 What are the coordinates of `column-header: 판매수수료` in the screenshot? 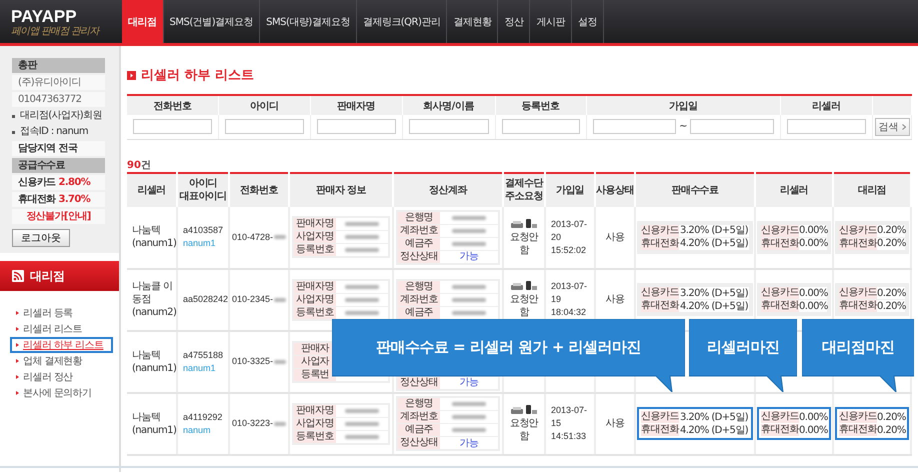 It's located at (695, 189).